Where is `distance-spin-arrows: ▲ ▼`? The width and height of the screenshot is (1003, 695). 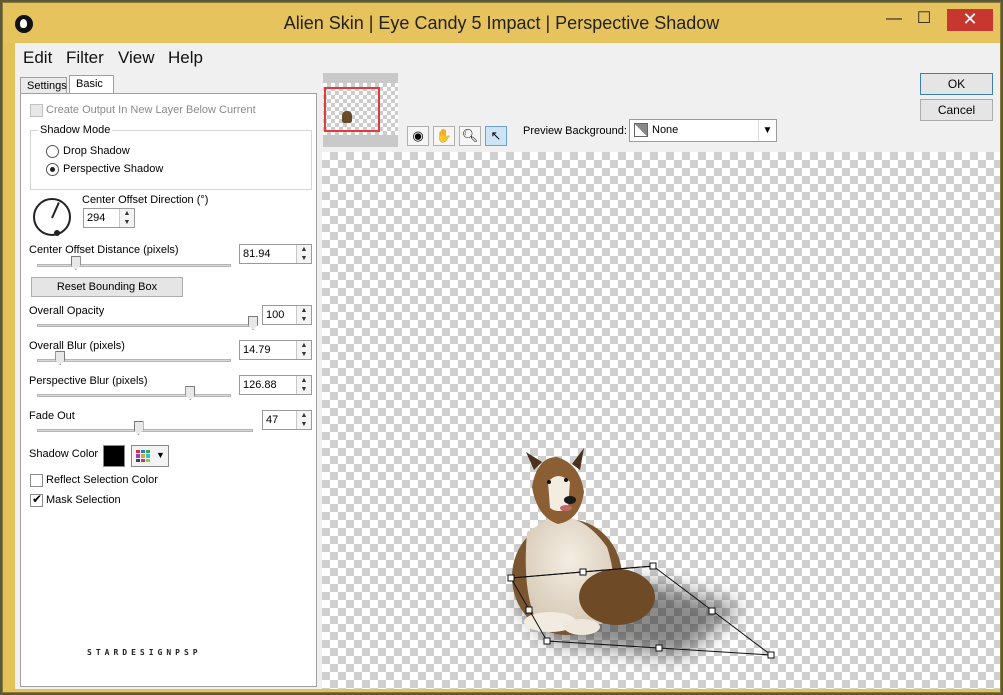 distance-spin-arrows: ▲ ▼ is located at coordinates (303, 254).